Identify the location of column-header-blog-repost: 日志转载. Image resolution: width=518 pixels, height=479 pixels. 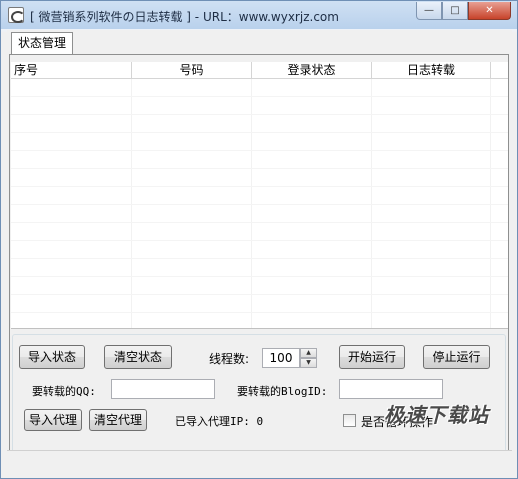
(431, 70).